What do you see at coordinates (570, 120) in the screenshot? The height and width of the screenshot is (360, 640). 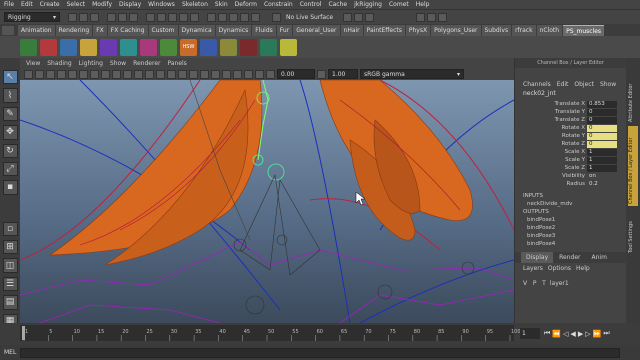 I see `attr-row: Translate Z0` at bounding box center [570, 120].